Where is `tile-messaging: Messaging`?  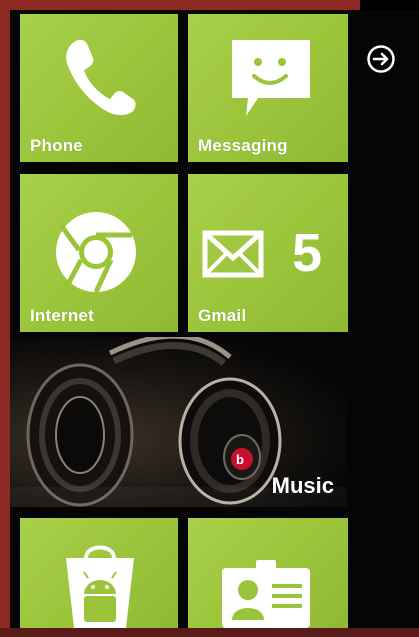 tile-messaging: Messaging is located at coordinates (268, 88).